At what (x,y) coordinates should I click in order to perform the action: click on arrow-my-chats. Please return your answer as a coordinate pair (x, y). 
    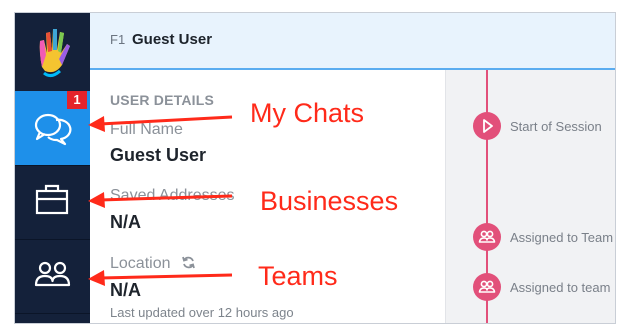
    Looking at the image, I should click on (160, 123).